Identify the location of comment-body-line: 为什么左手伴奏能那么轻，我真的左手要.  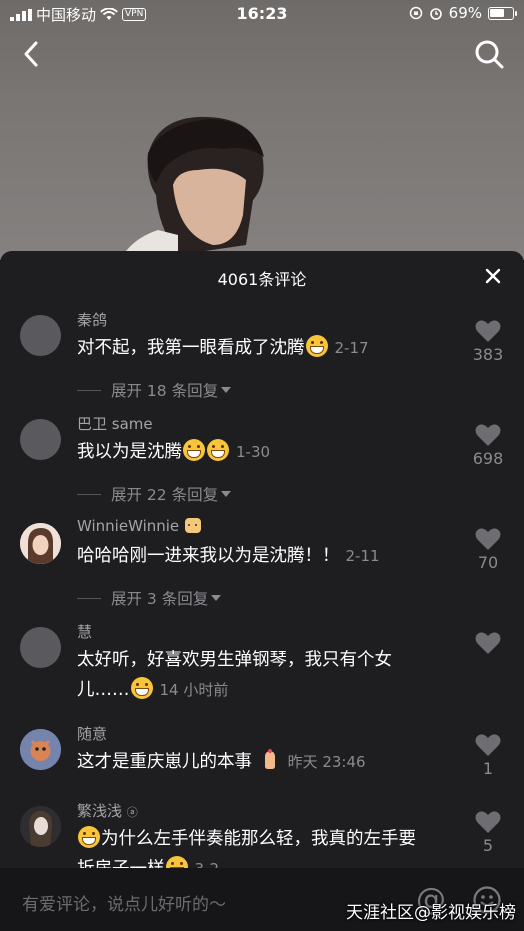
(258, 839).